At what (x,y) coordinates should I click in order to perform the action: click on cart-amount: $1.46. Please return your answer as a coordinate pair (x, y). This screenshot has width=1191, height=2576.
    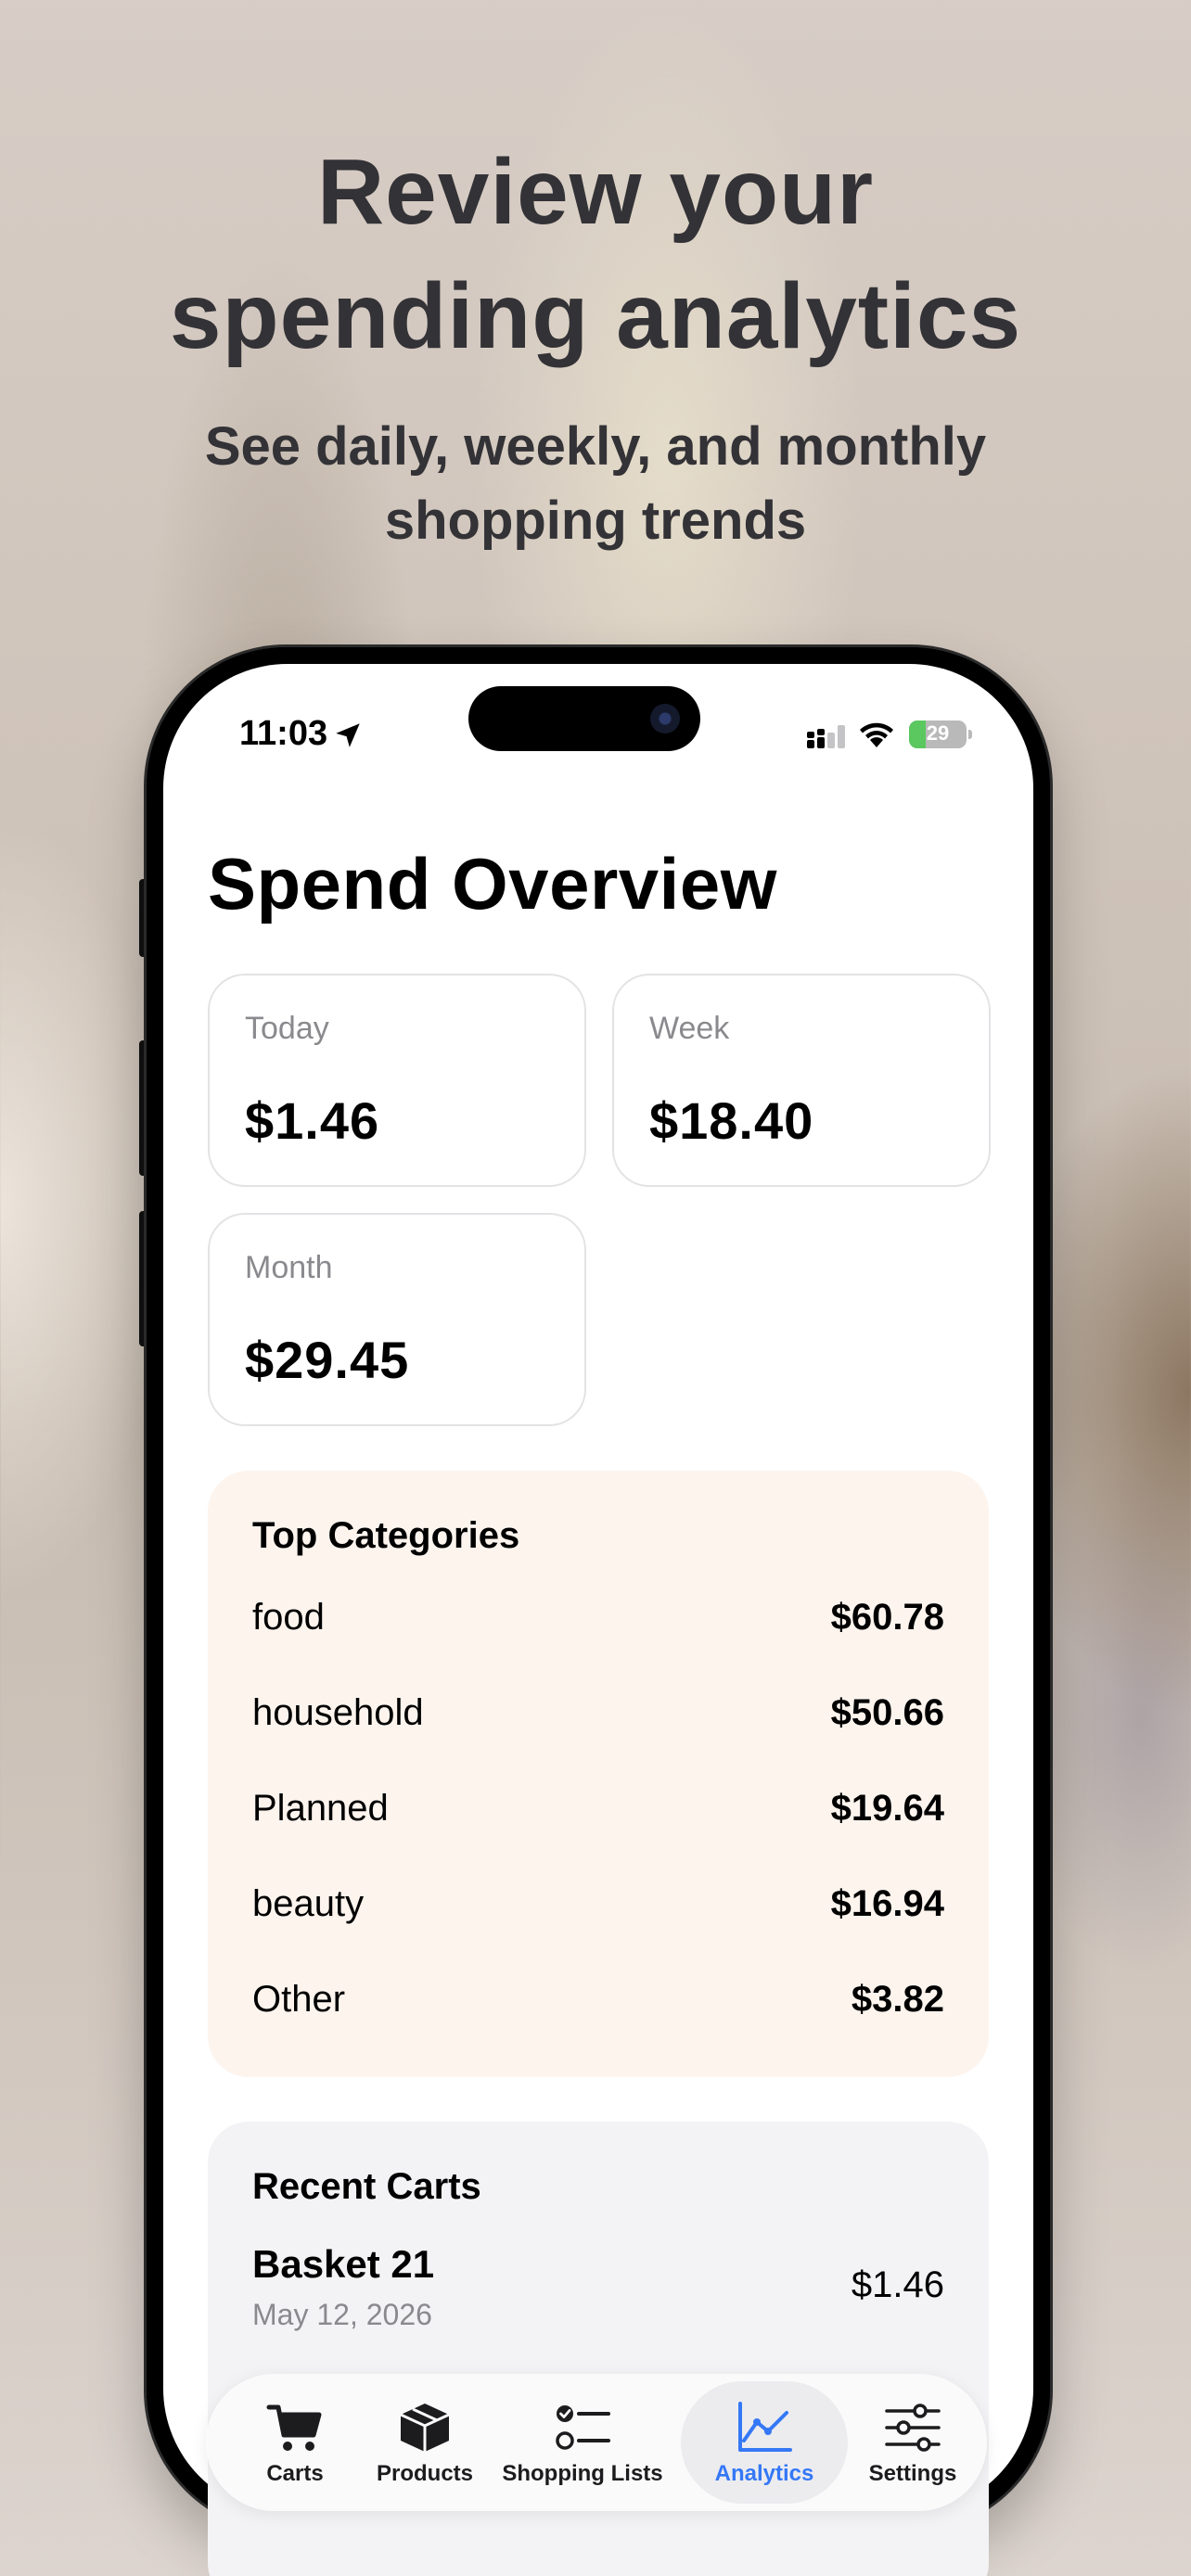
    Looking at the image, I should click on (897, 2285).